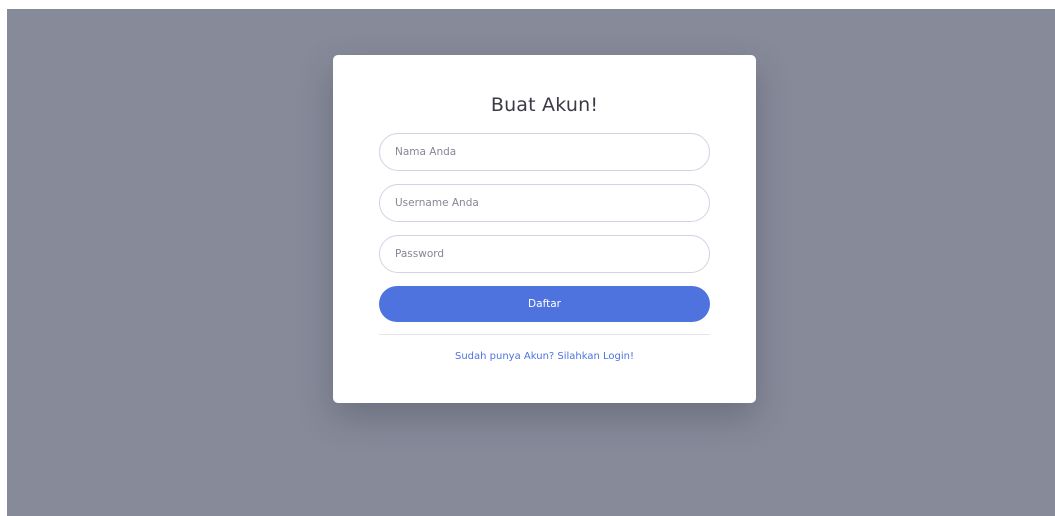 The height and width of the screenshot is (516, 1055). Describe the element at coordinates (544, 356) in the screenshot. I see `login-link: Sudah punya Akun? Silahkan Login!` at that location.